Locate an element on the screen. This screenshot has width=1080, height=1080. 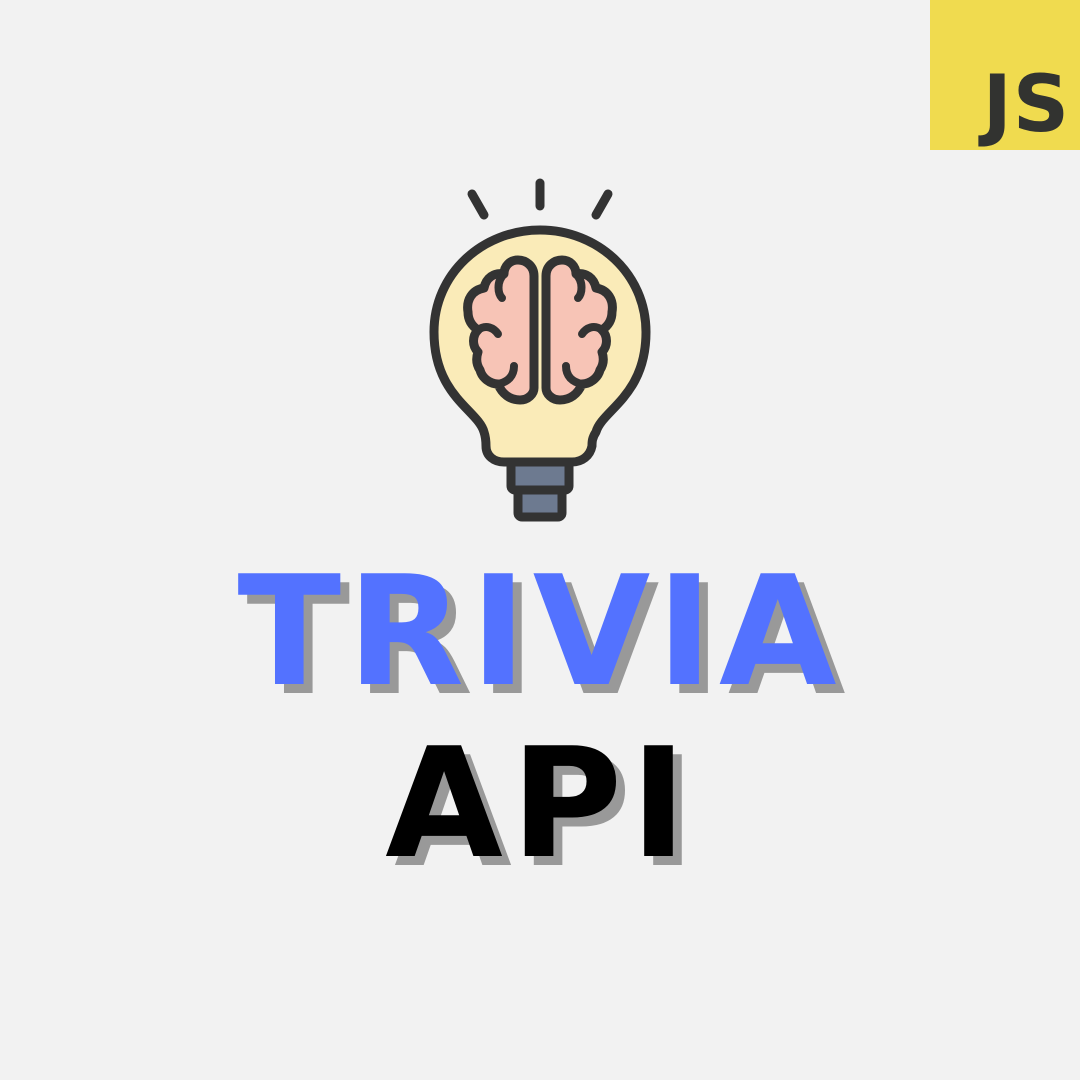
title-api: API is located at coordinates (540, 803).